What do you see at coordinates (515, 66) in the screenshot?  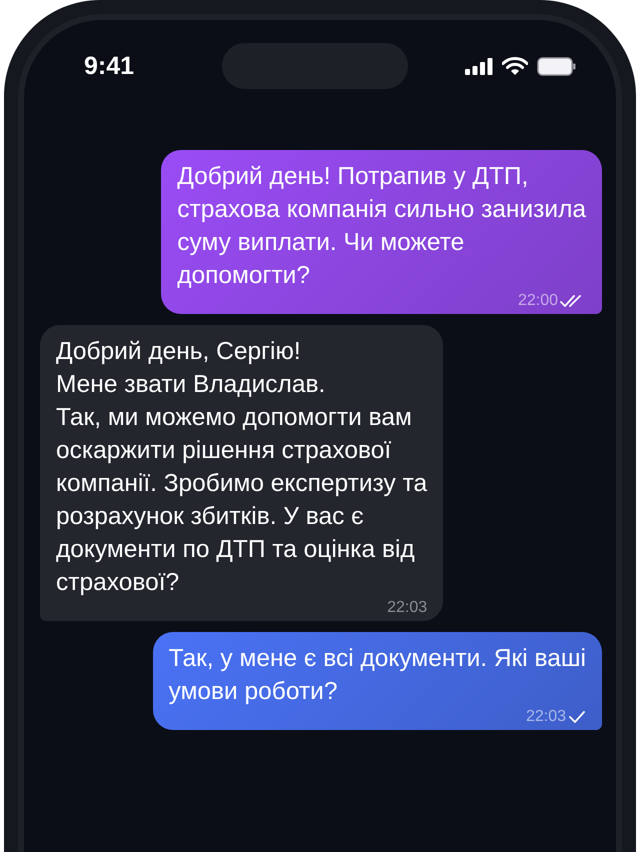 I see `wifi-icon` at bounding box center [515, 66].